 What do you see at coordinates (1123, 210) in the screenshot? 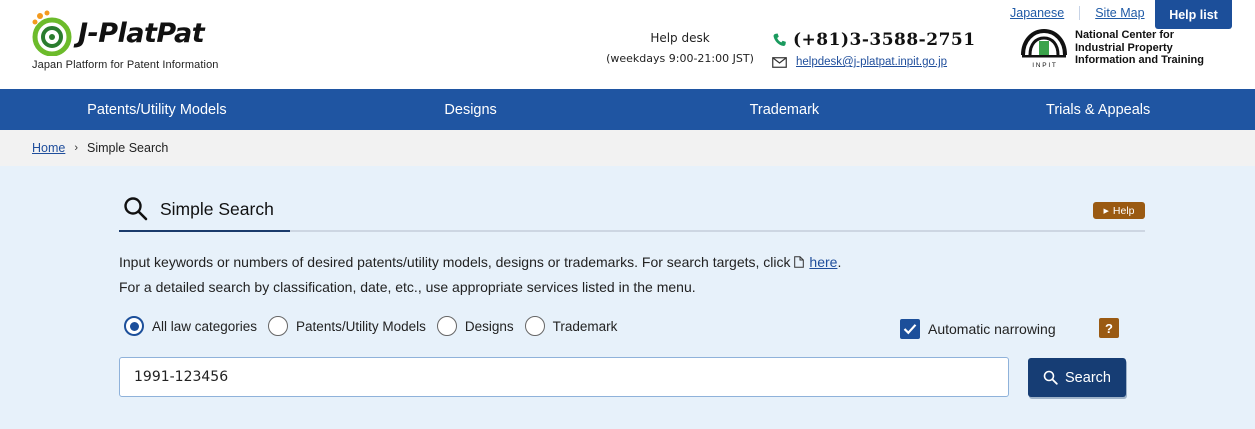
I see `help-button-label: Help` at bounding box center [1123, 210].